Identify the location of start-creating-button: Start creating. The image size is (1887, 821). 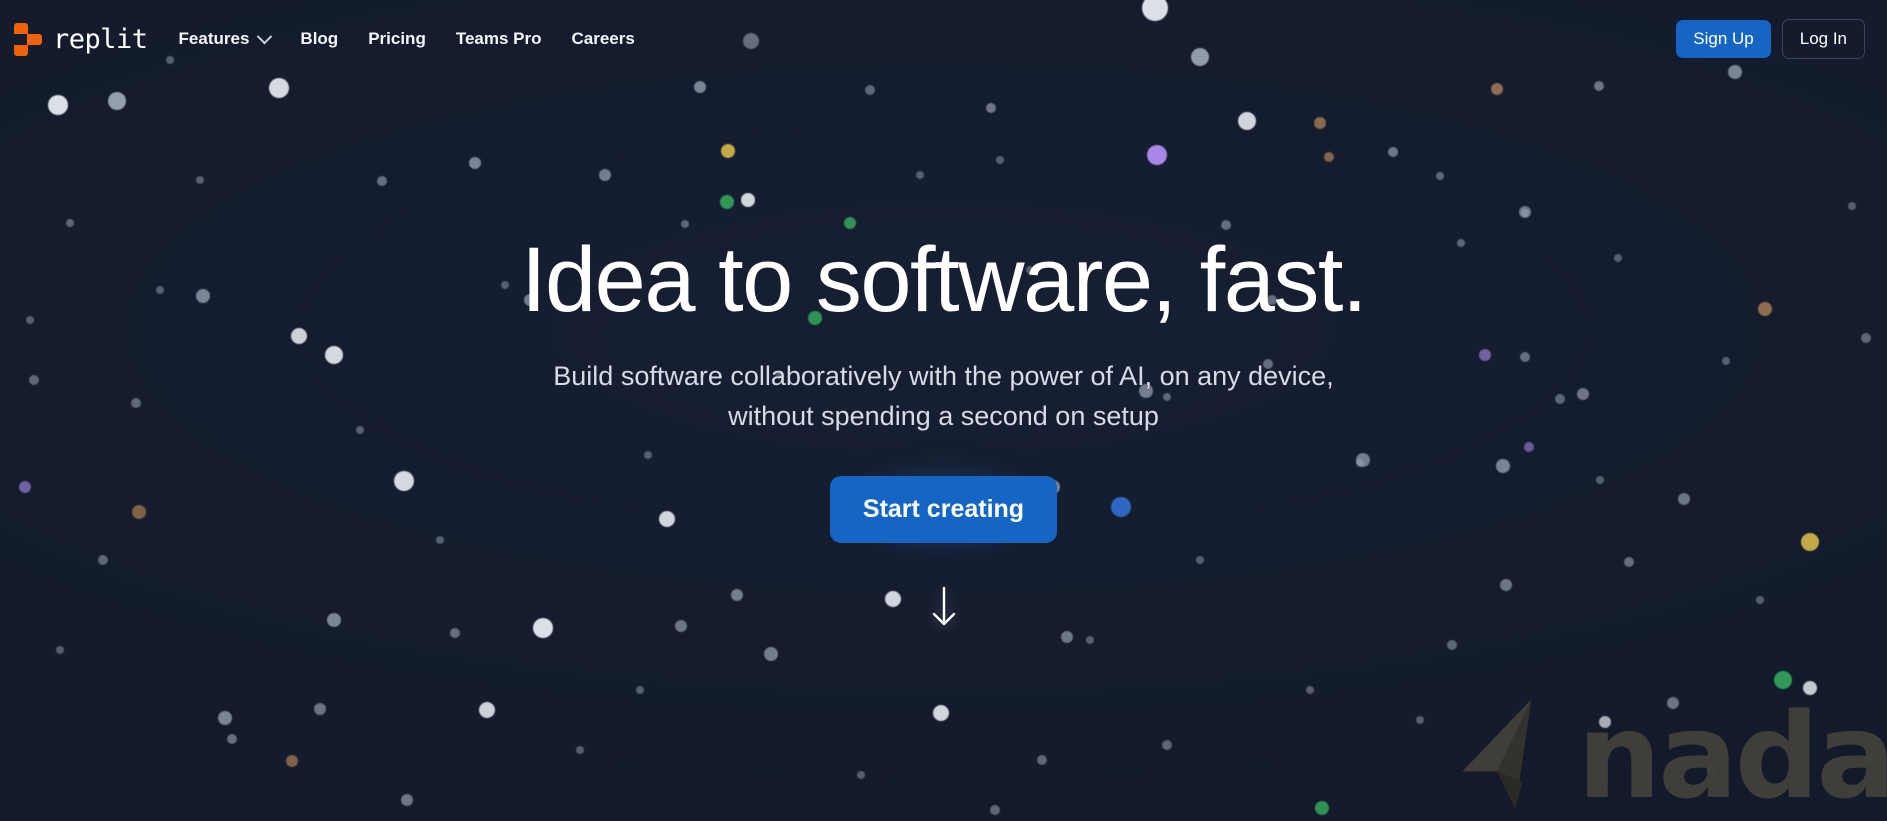
(943, 509).